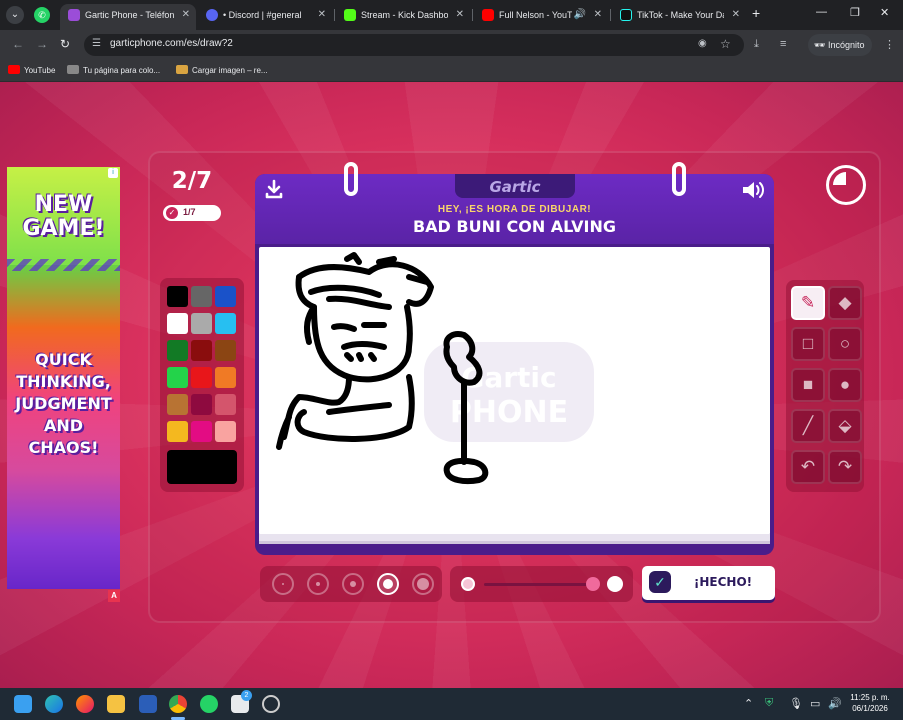  I want to click on color-swatch-orange, so click(225, 377).